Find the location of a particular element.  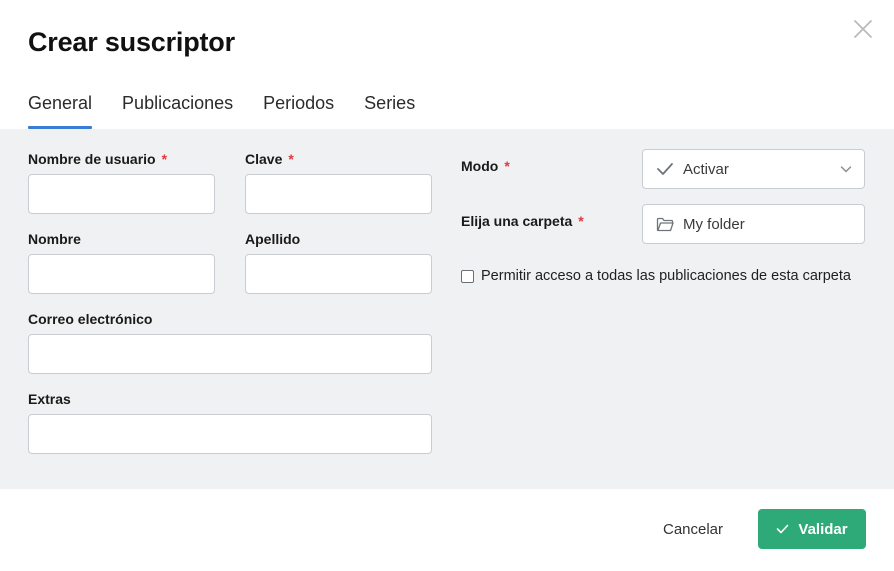

mode-select-value: Activar is located at coordinates (706, 169).